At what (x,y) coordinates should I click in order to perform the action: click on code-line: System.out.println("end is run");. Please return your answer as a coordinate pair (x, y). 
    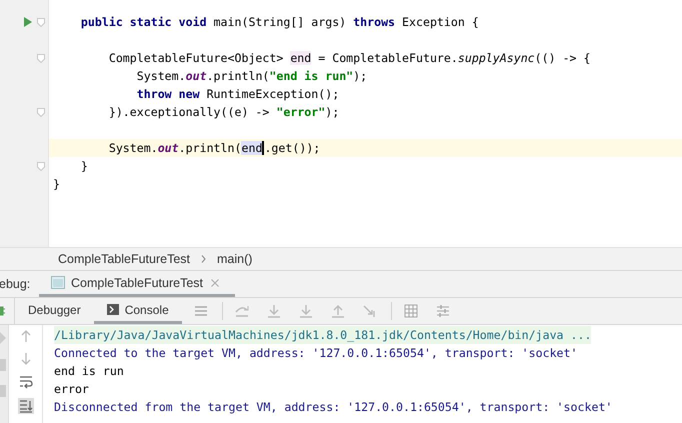
    Looking at the image, I should click on (252, 76).